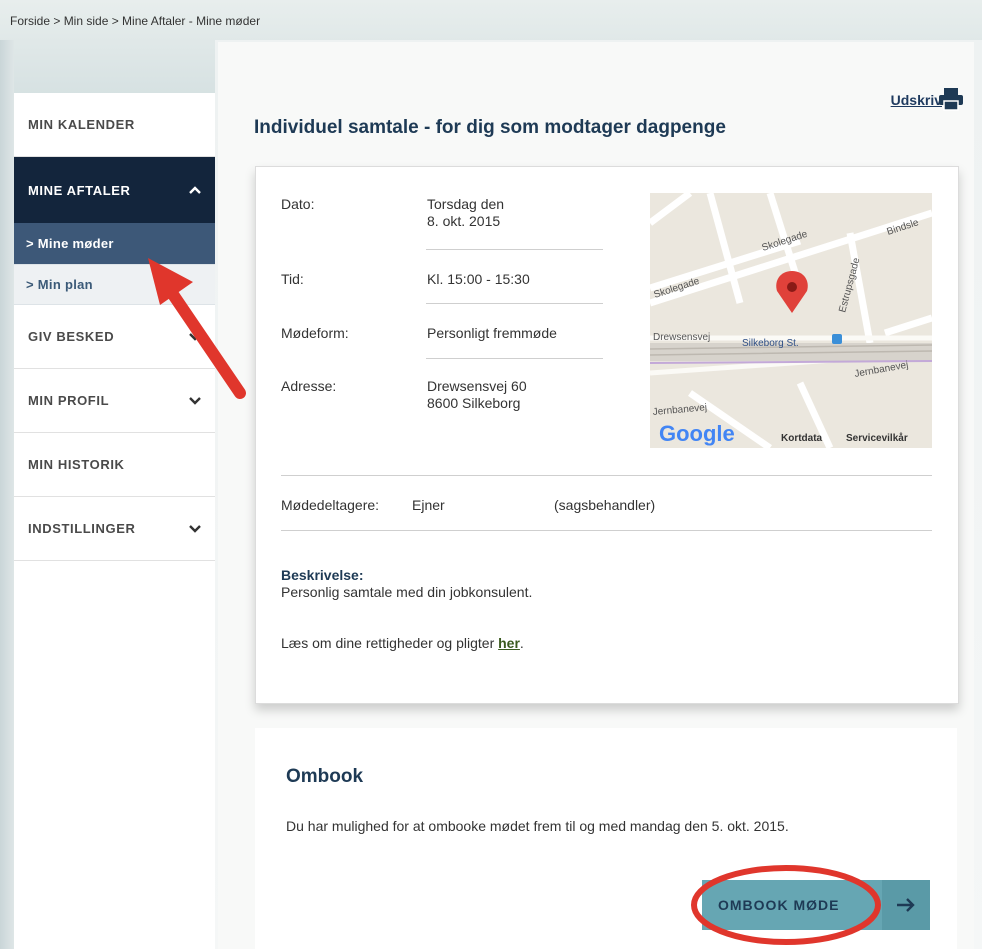 The height and width of the screenshot is (949, 982). I want to click on tid-label: Tid:, so click(292, 279).